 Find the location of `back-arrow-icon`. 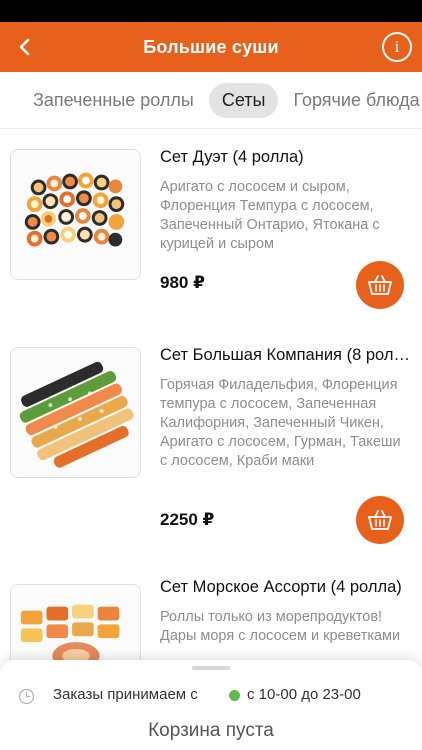

back-arrow-icon is located at coordinates (24, 47).